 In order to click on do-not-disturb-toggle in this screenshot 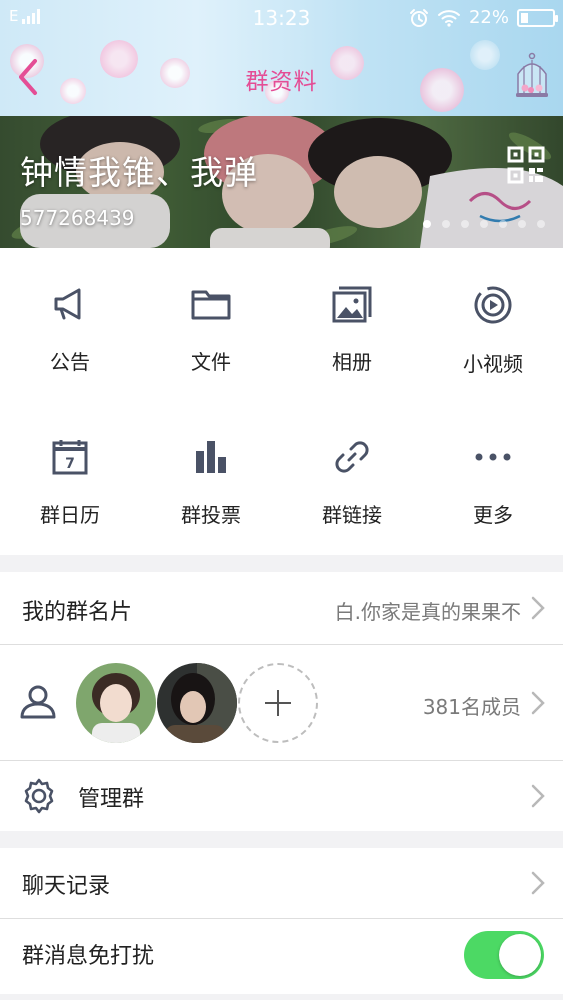, I will do `click(504, 955)`.